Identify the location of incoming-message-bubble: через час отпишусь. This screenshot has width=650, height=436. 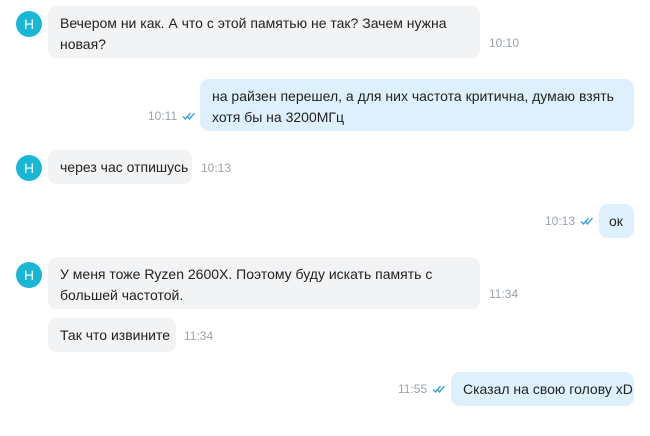
(120, 167).